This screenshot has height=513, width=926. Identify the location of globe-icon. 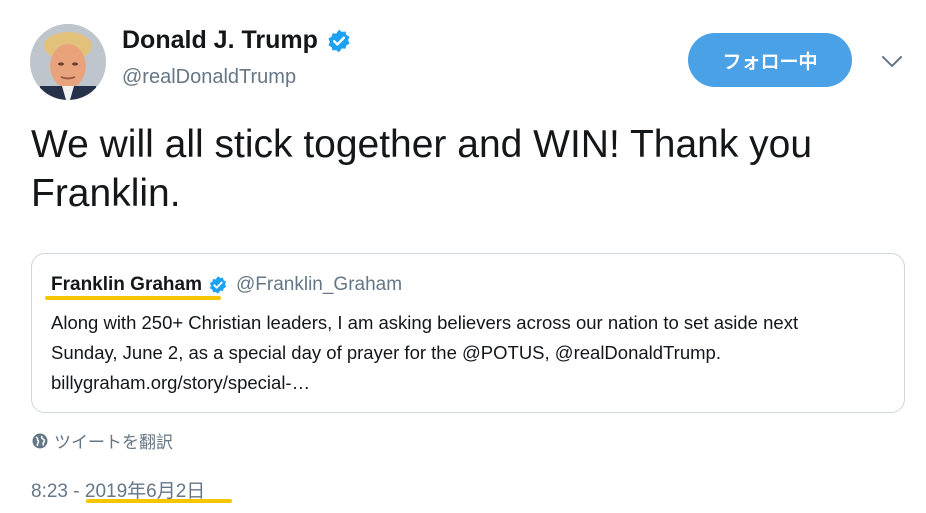
(40, 440).